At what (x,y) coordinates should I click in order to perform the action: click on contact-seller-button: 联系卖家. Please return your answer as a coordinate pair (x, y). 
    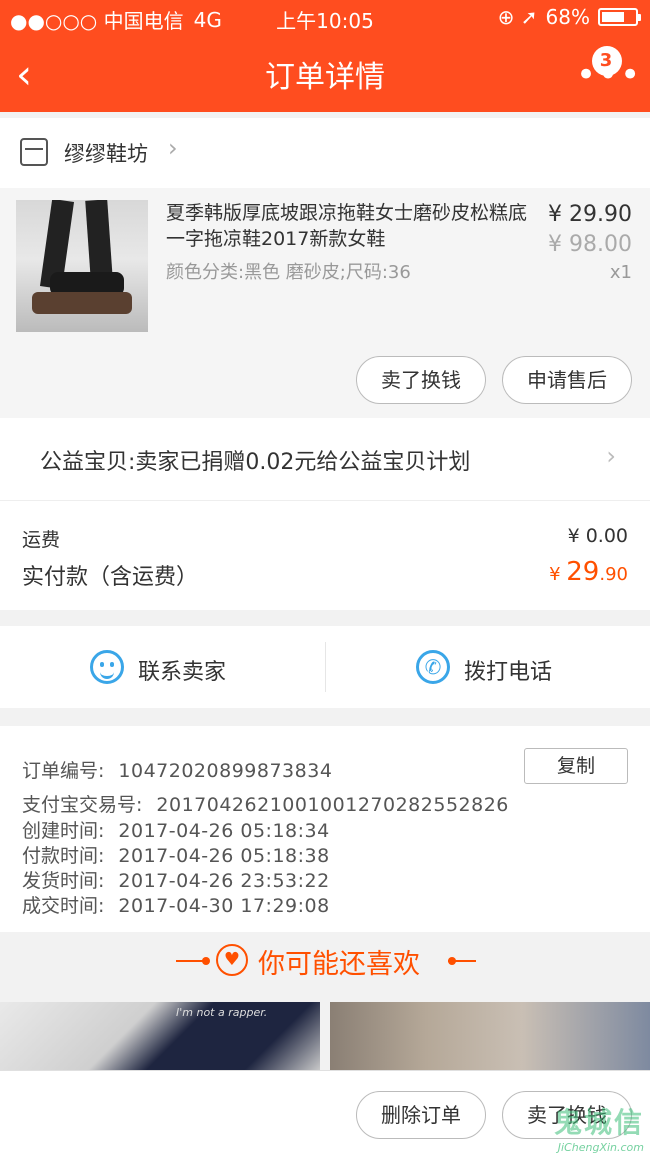
    Looking at the image, I should click on (162, 667).